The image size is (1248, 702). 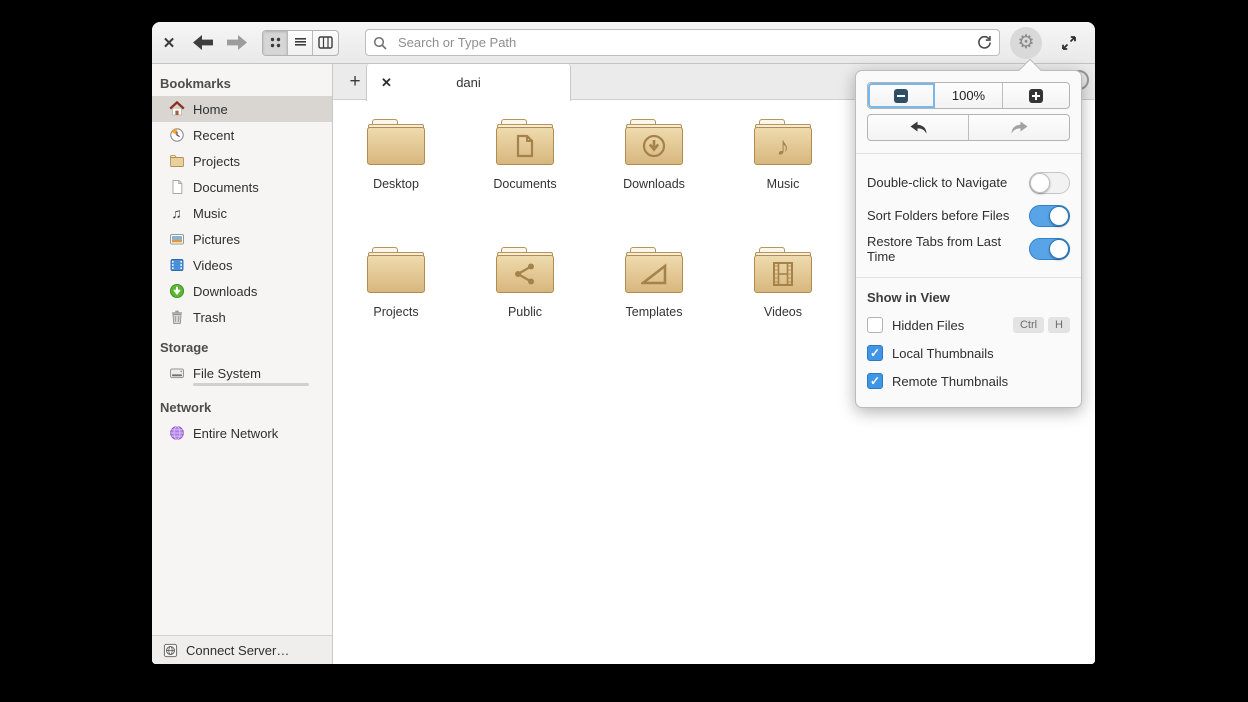 I want to click on sidebar-item-file-system: File System, so click(x=242, y=373).